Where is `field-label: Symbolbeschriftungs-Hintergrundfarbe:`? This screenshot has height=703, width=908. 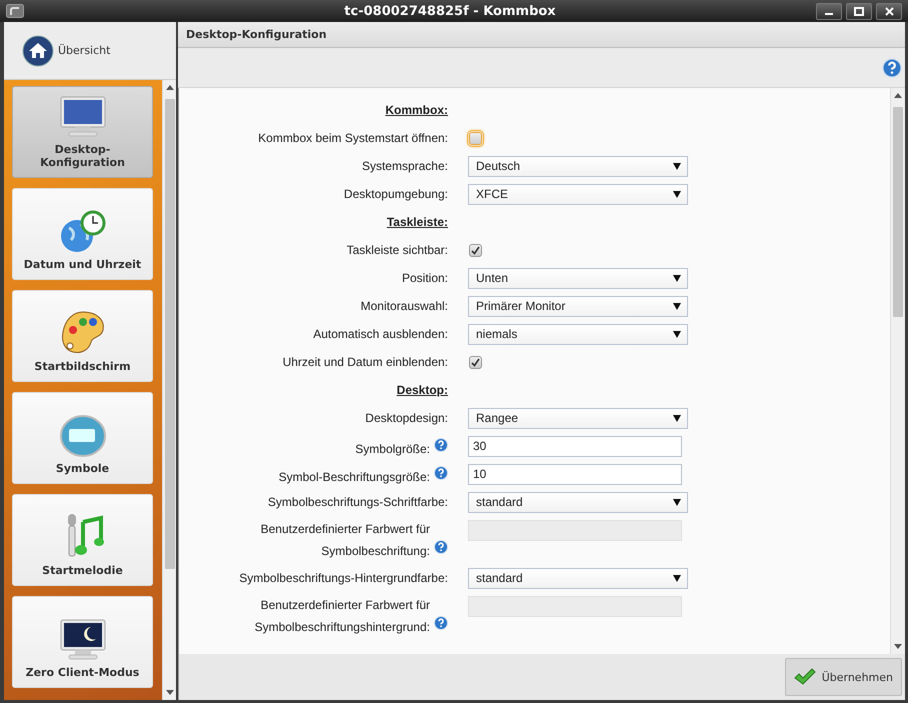
field-label: Symbolbeschriftungs-Hintergrundfarbe: is located at coordinates (343, 578).